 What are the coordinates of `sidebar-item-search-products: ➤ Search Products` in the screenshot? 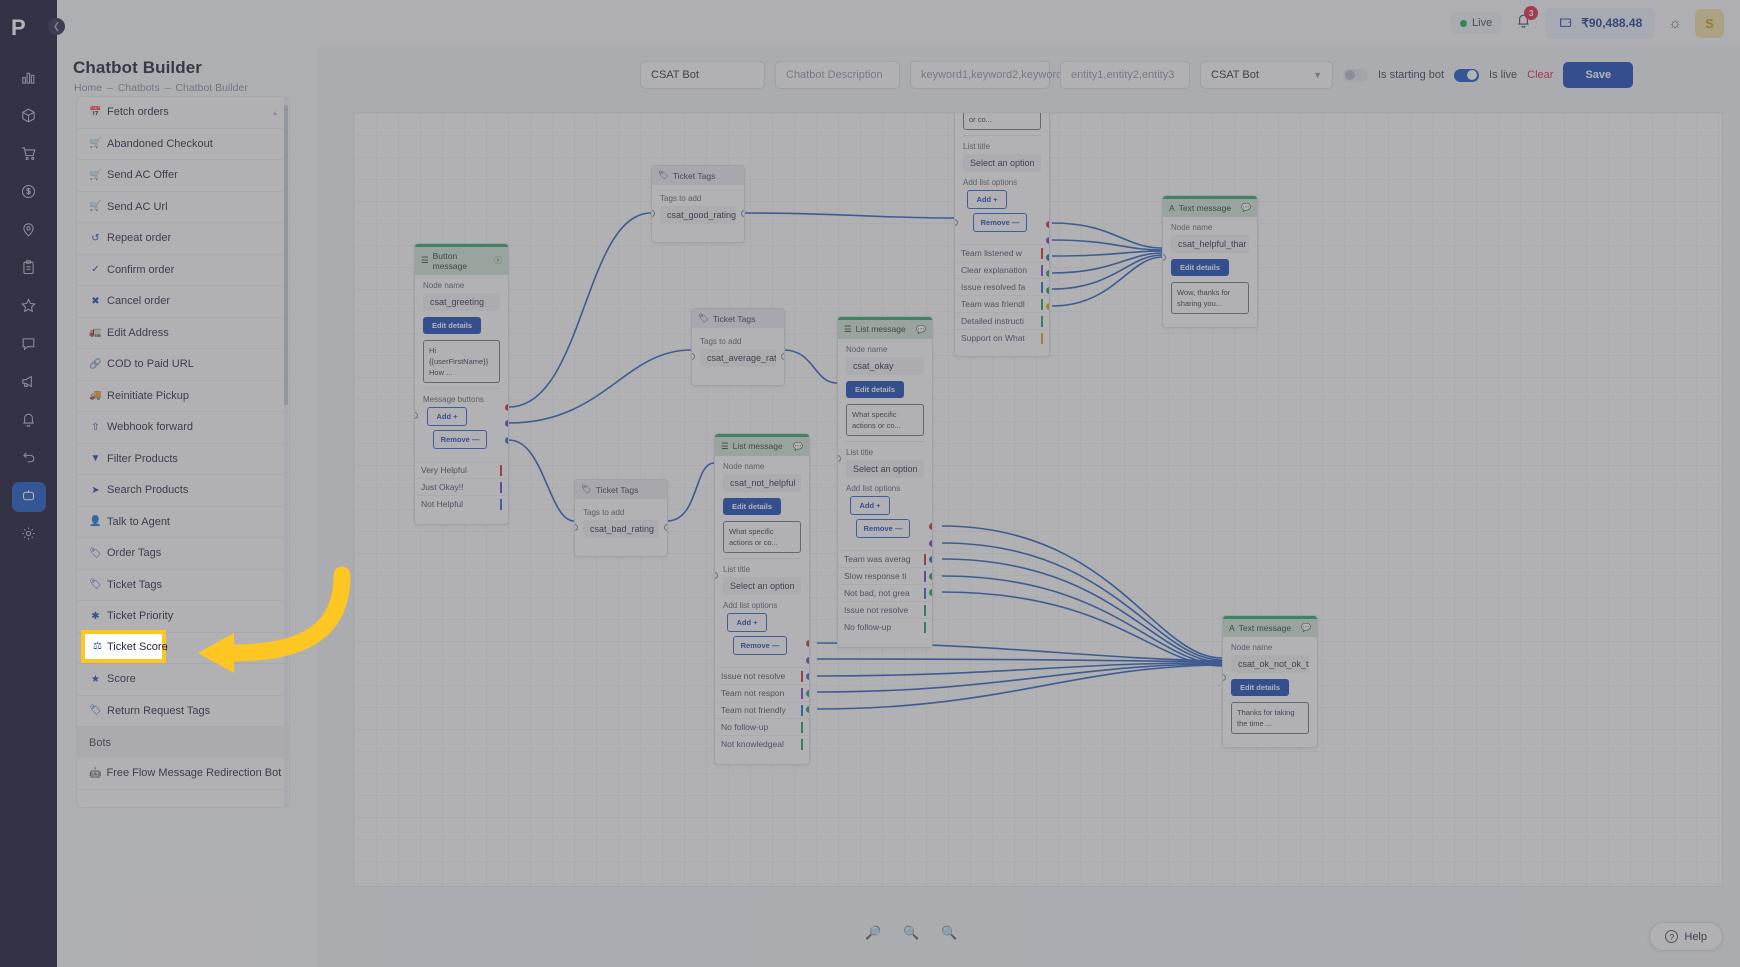 It's located at (183, 491).